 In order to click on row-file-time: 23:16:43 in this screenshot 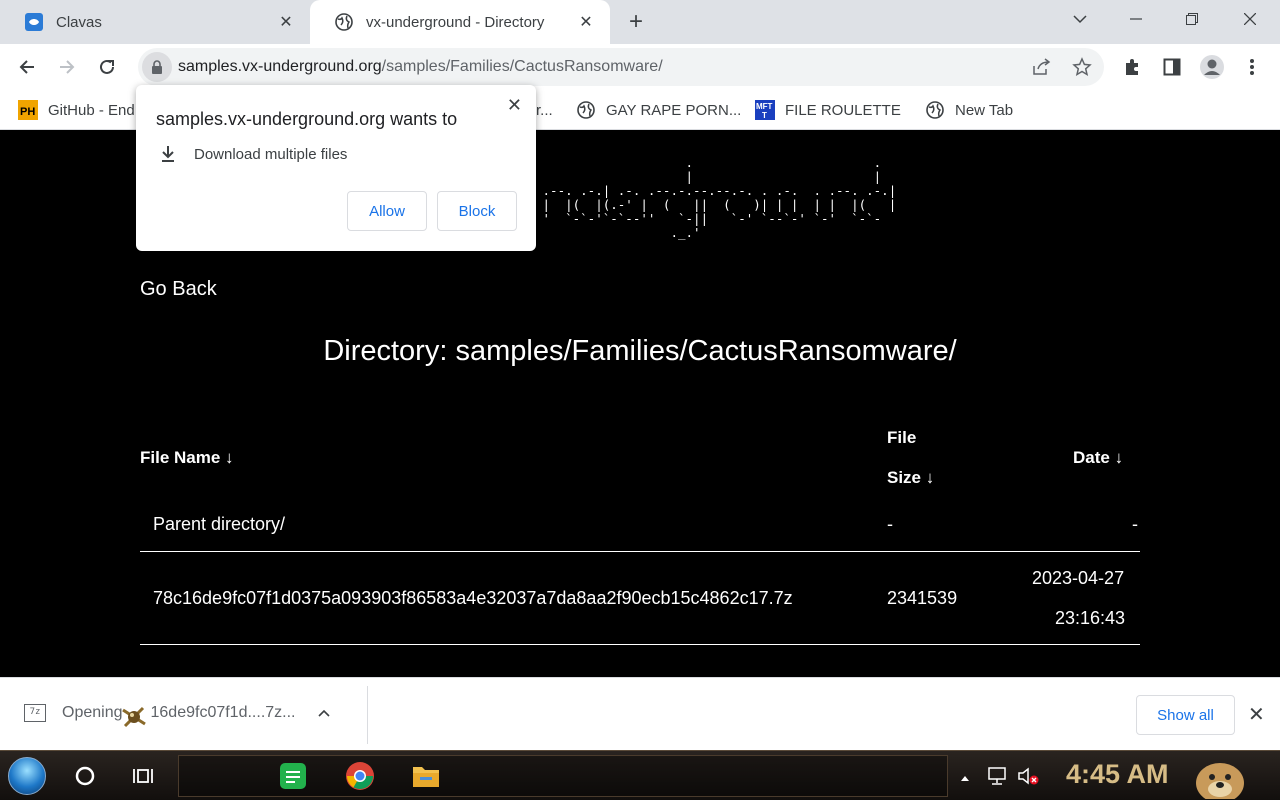, I will do `click(1090, 618)`.